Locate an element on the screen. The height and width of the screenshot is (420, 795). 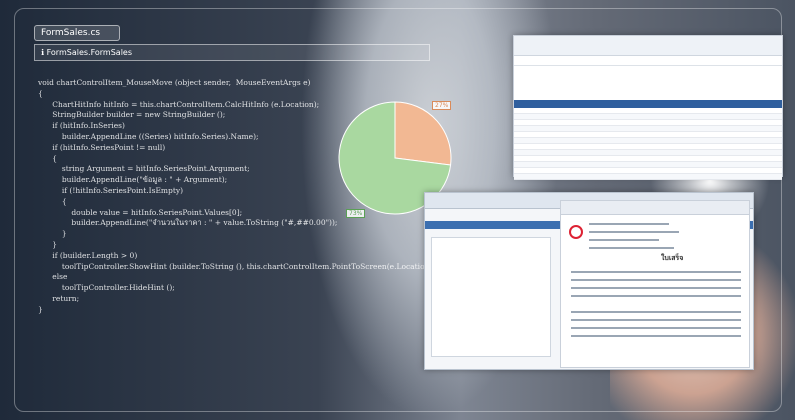
document-heading: ใบเสร็จ is located at coordinates (672, 258).